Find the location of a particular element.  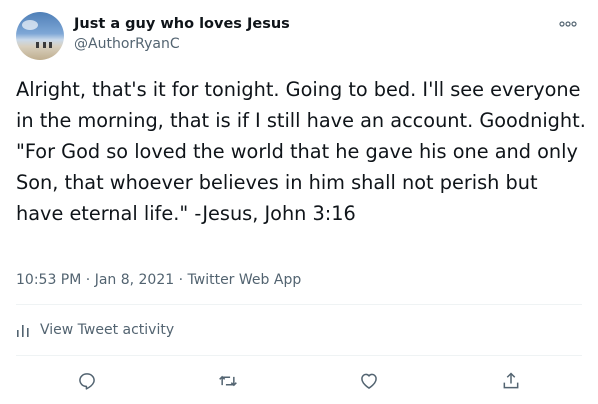

tweet-date: Jan 8, 2021 is located at coordinates (134, 280).